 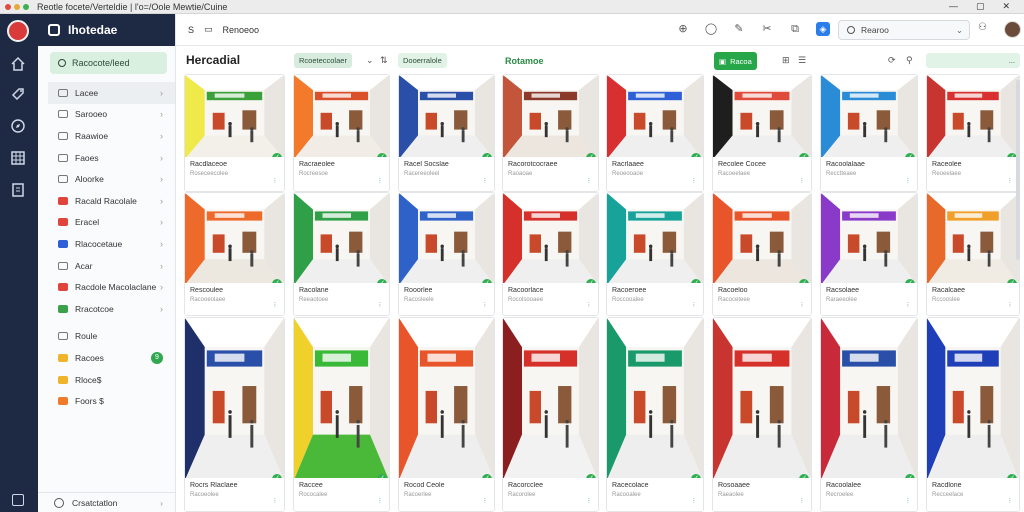 What do you see at coordinates (823, 29) in the screenshot?
I see `export-icon: ◈` at bounding box center [823, 29].